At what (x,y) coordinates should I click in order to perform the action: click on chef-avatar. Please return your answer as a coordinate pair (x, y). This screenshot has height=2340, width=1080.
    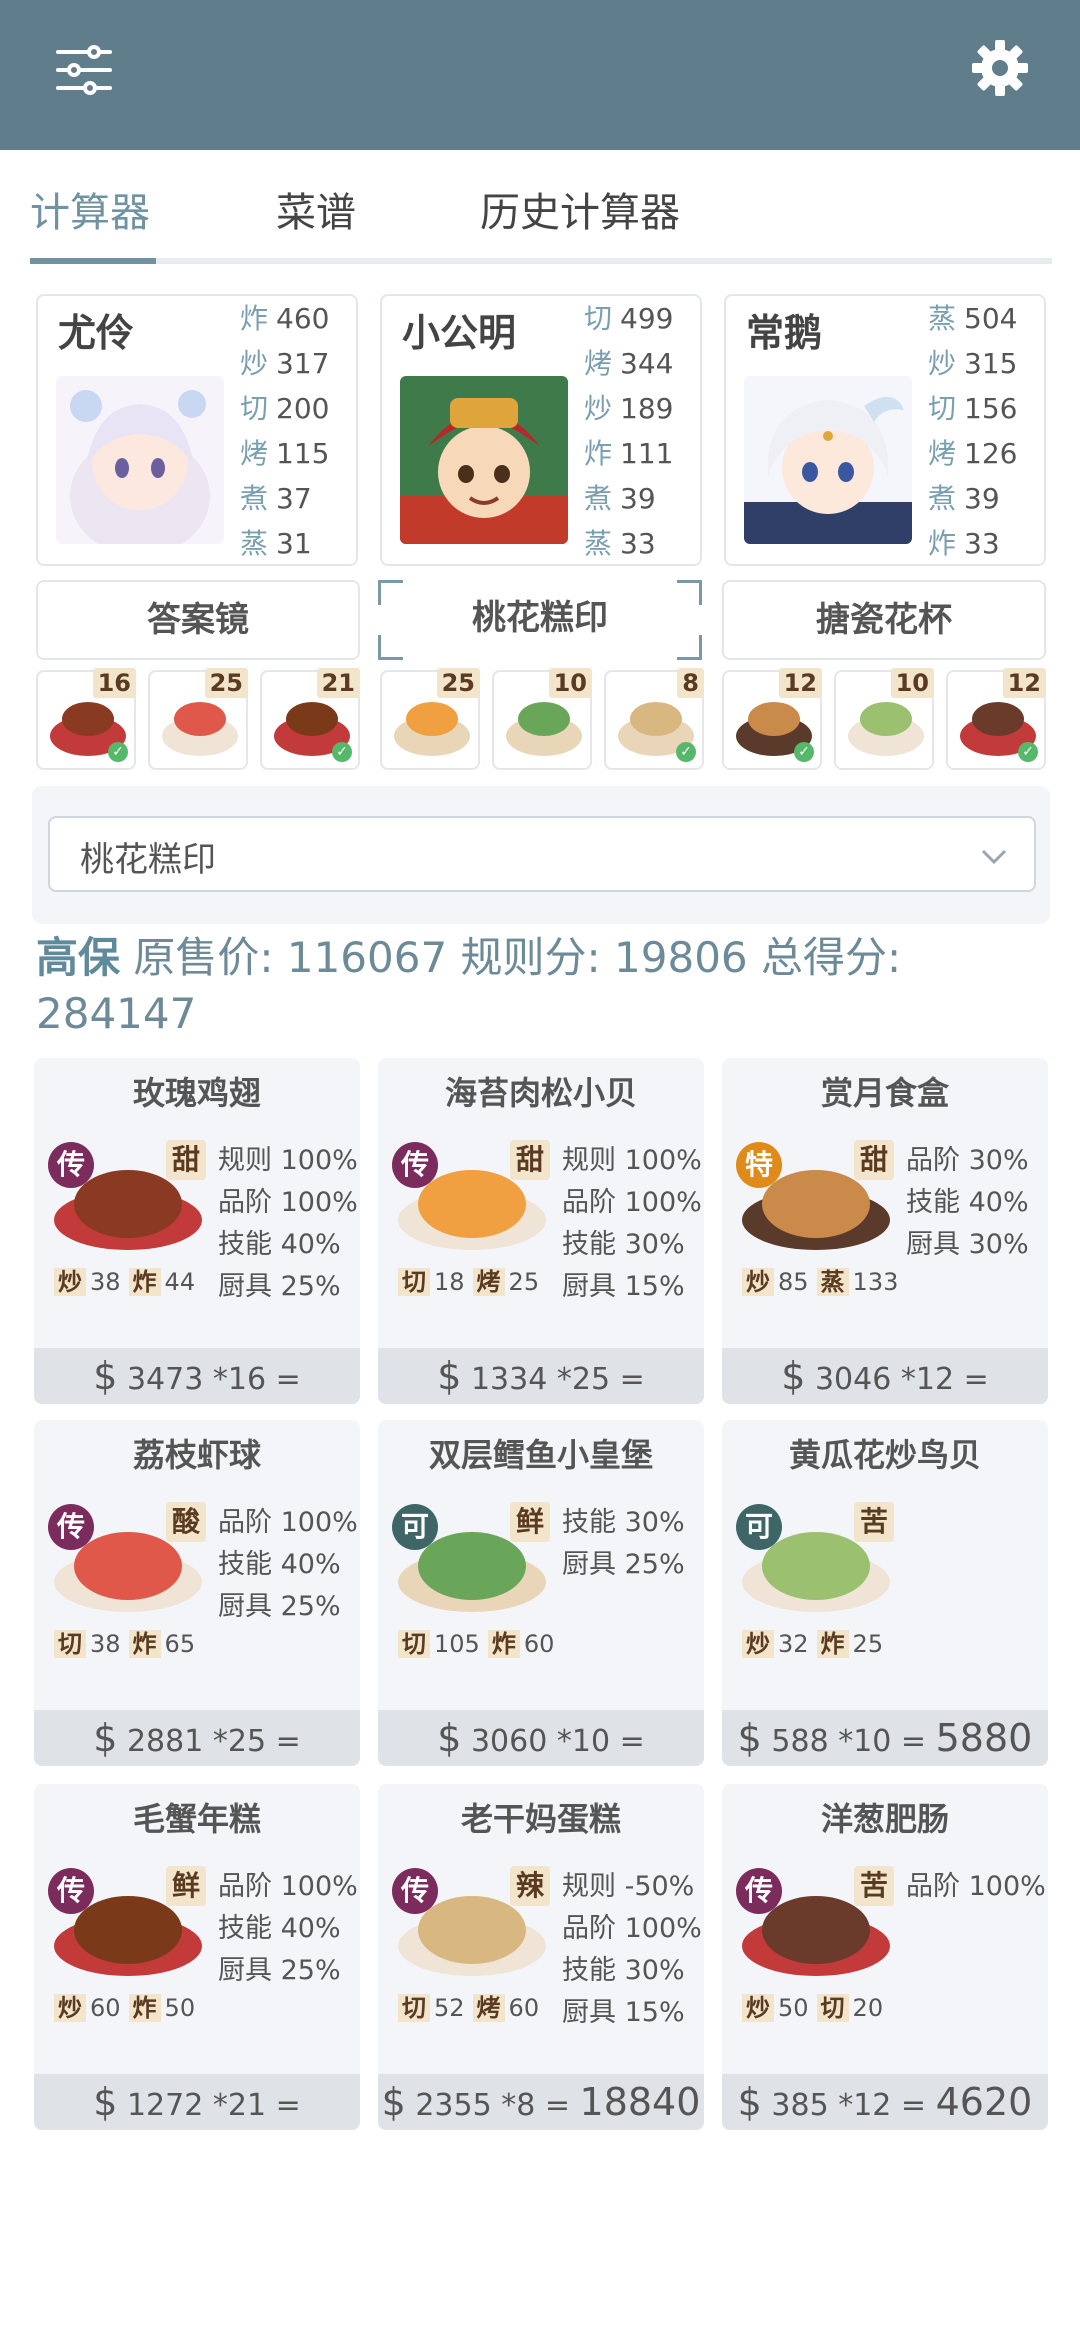
    Looking at the image, I should click on (140, 460).